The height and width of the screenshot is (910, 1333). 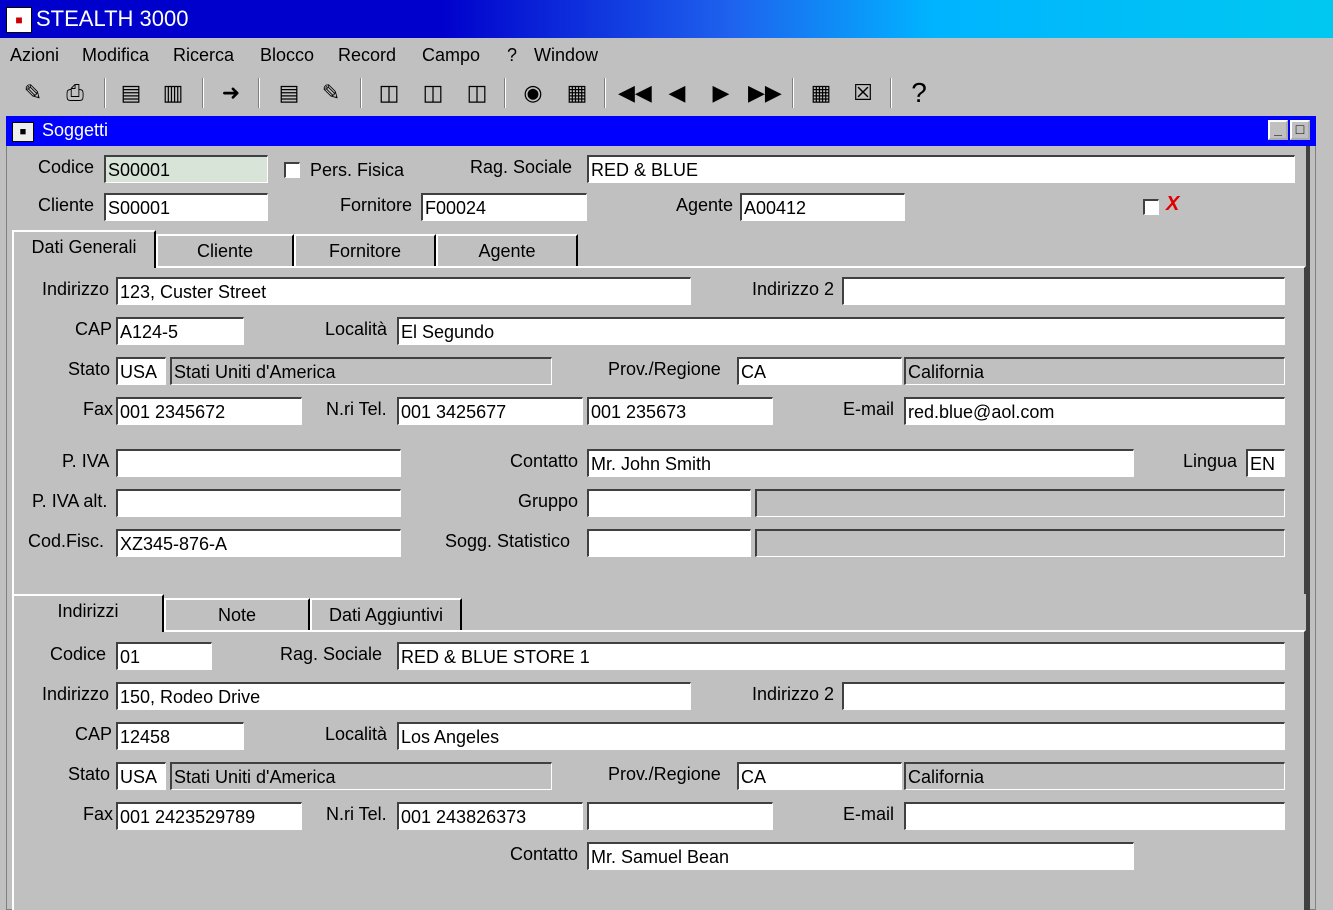 What do you see at coordinates (793, 694) in the screenshot?
I see `ind-indirizzo2-label: Indirizzo 2` at bounding box center [793, 694].